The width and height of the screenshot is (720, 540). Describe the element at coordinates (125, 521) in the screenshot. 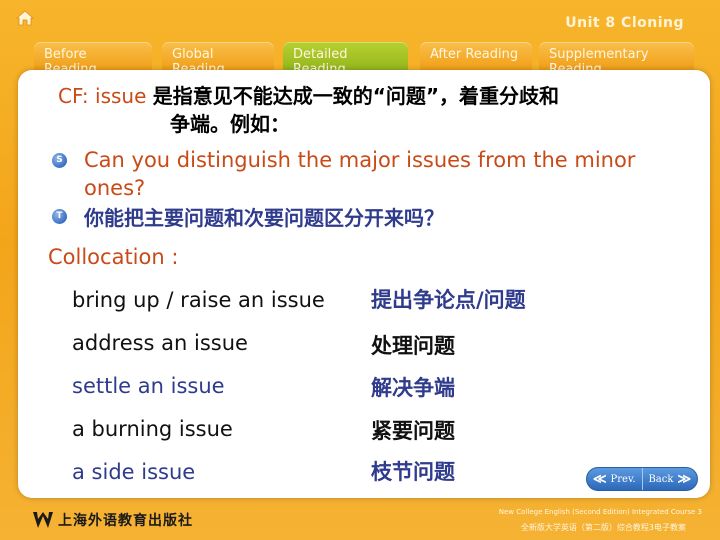

I see `publisher-name: 上海外语教育出版社` at that location.